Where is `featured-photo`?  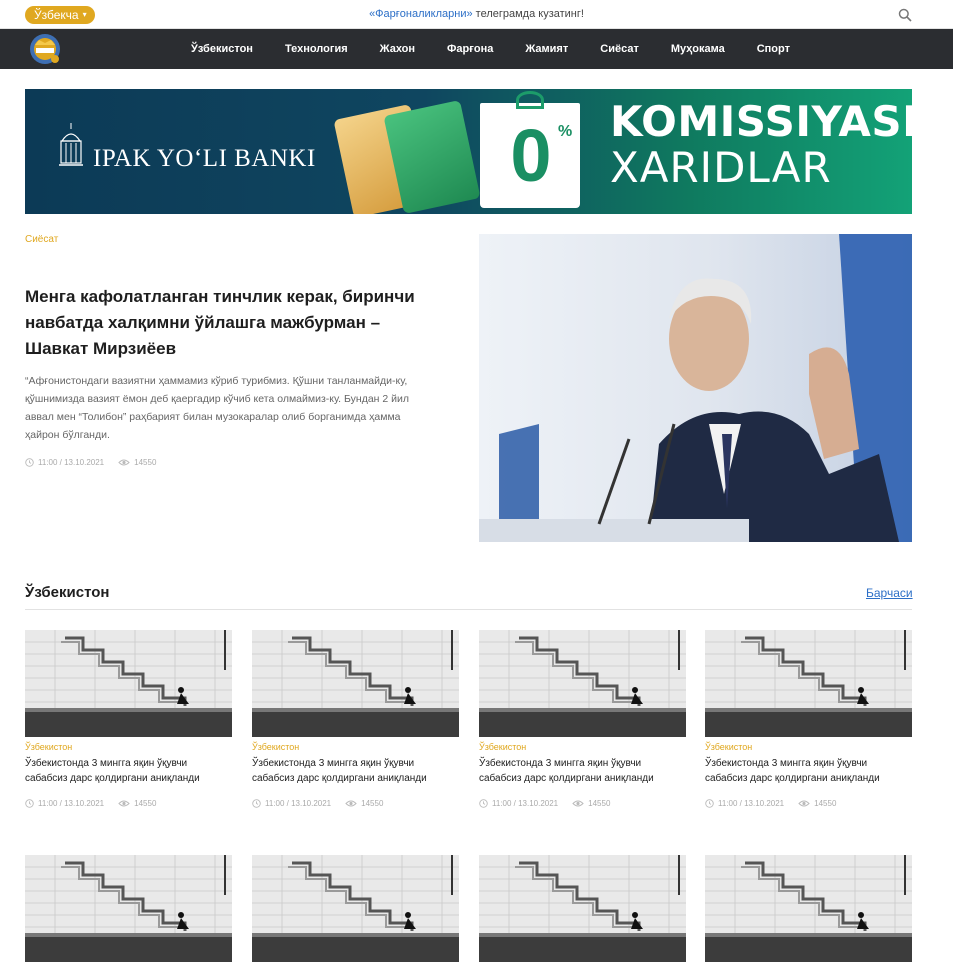 featured-photo is located at coordinates (695, 388).